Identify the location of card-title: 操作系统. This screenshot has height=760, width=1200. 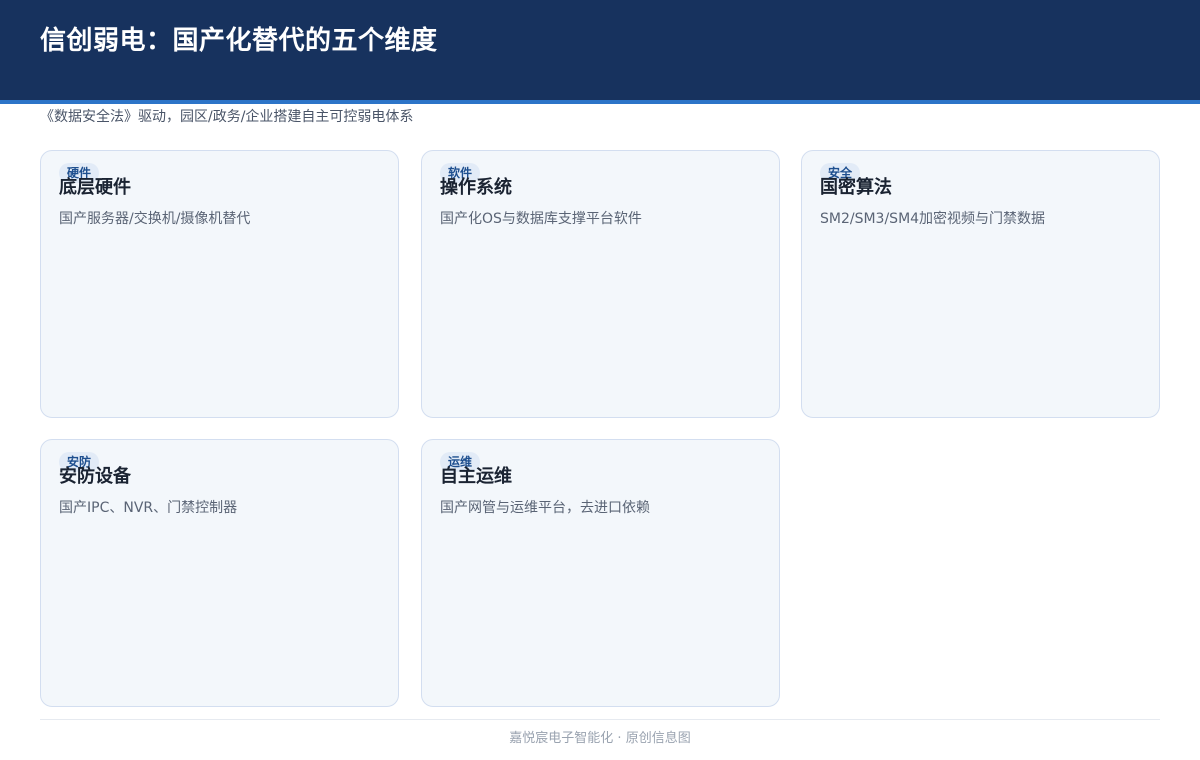
(476, 187).